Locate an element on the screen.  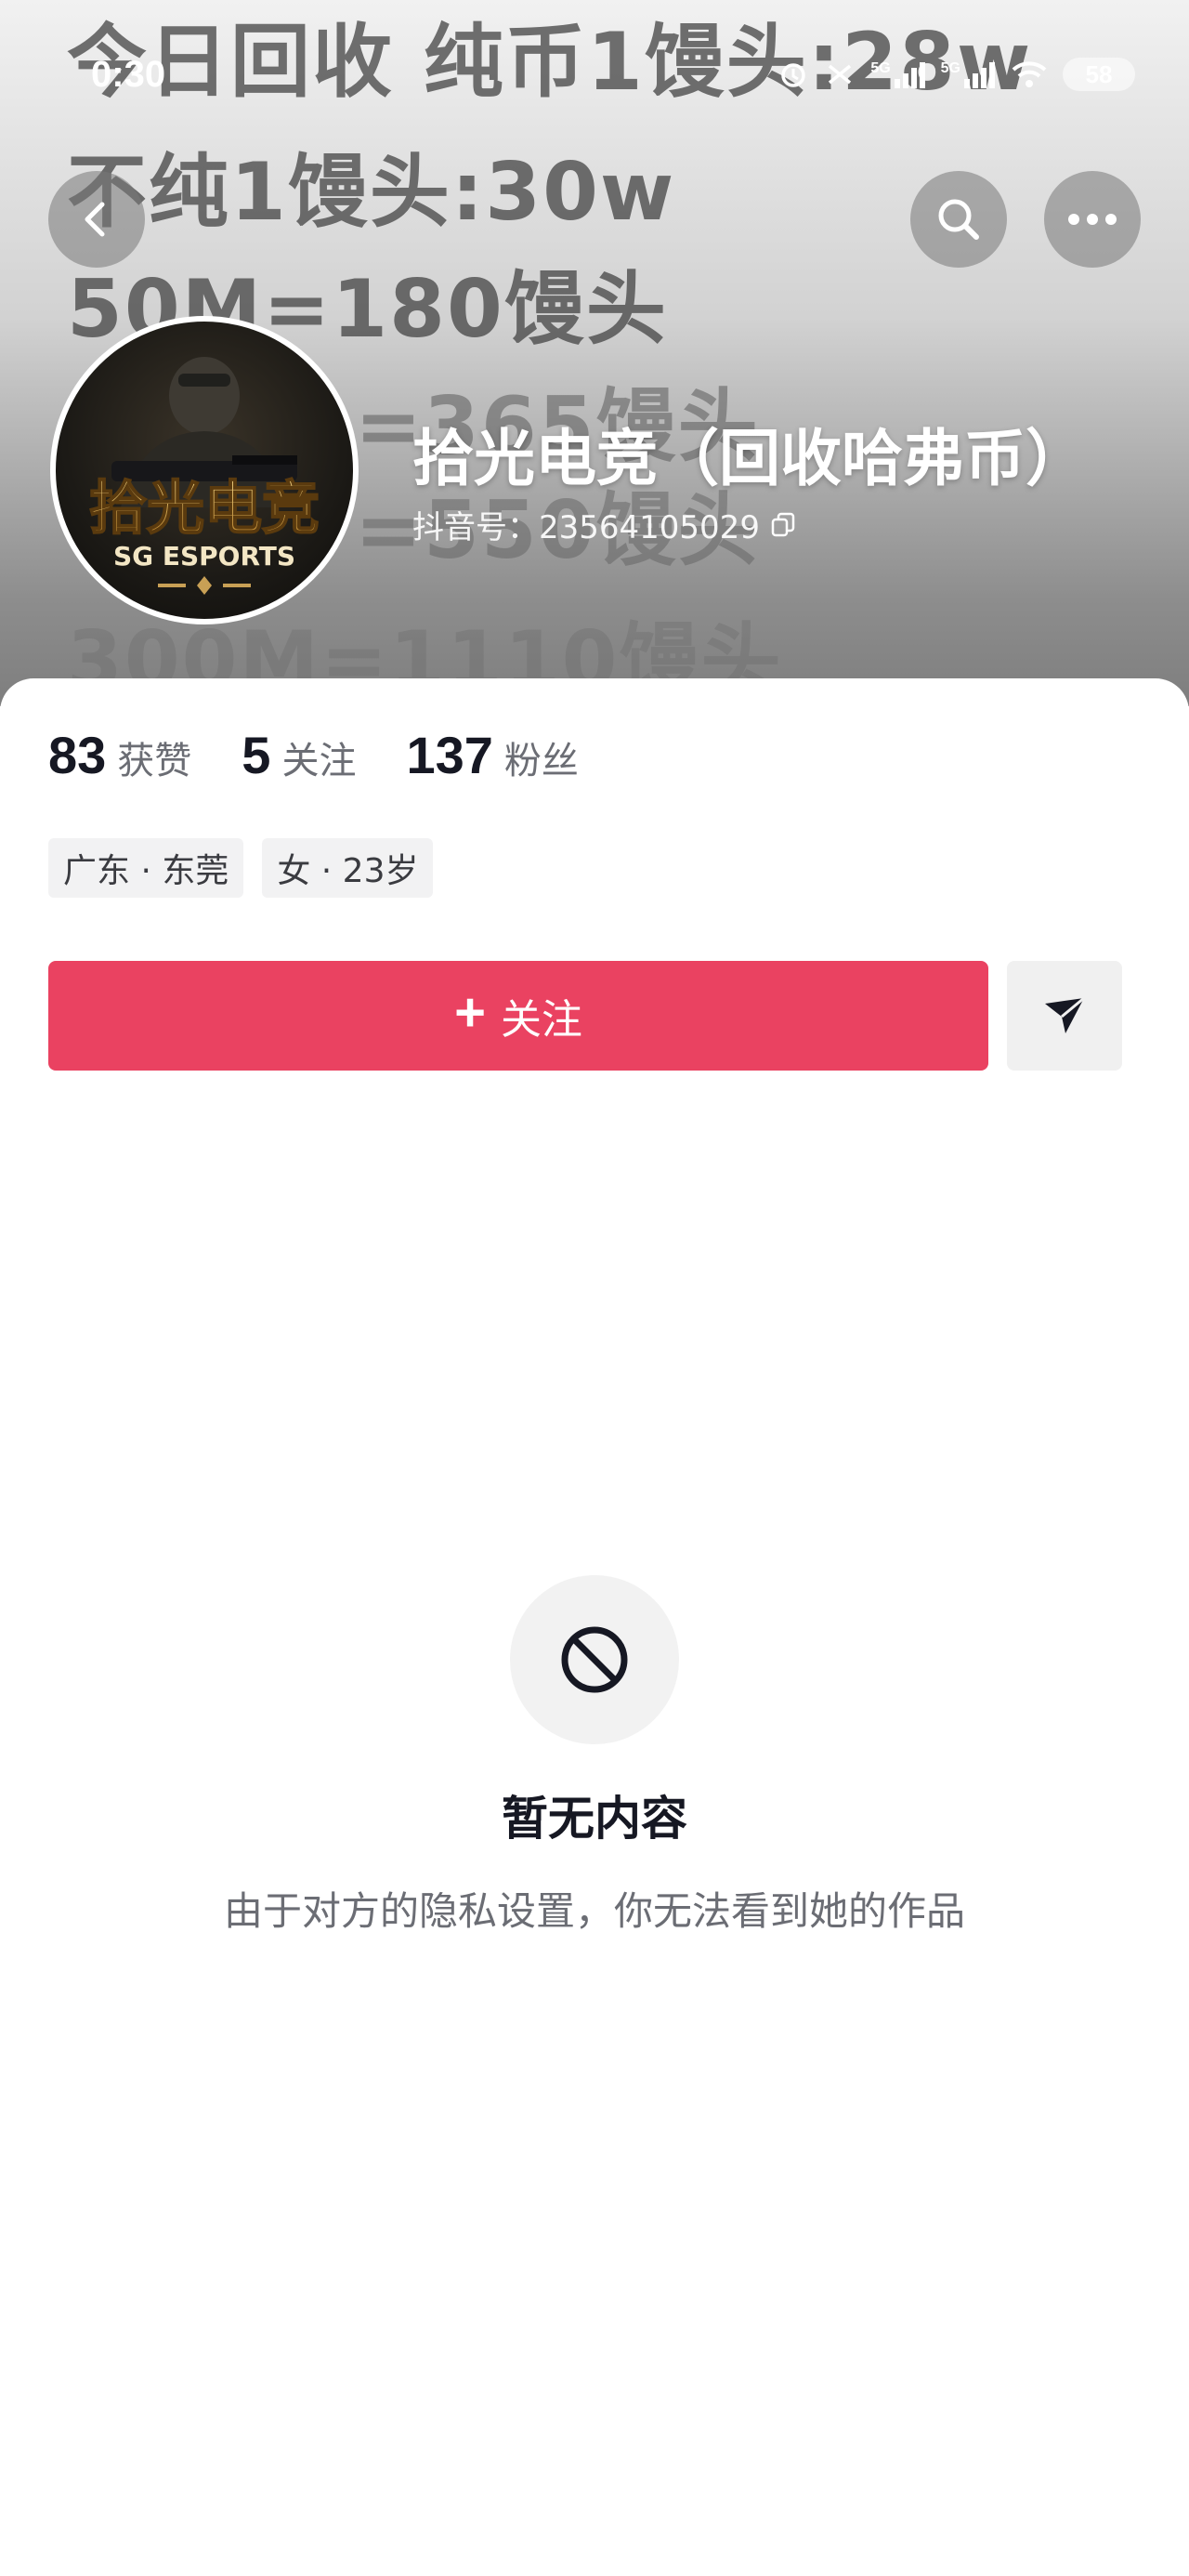
stat-label: 获赞 is located at coordinates (154, 761).